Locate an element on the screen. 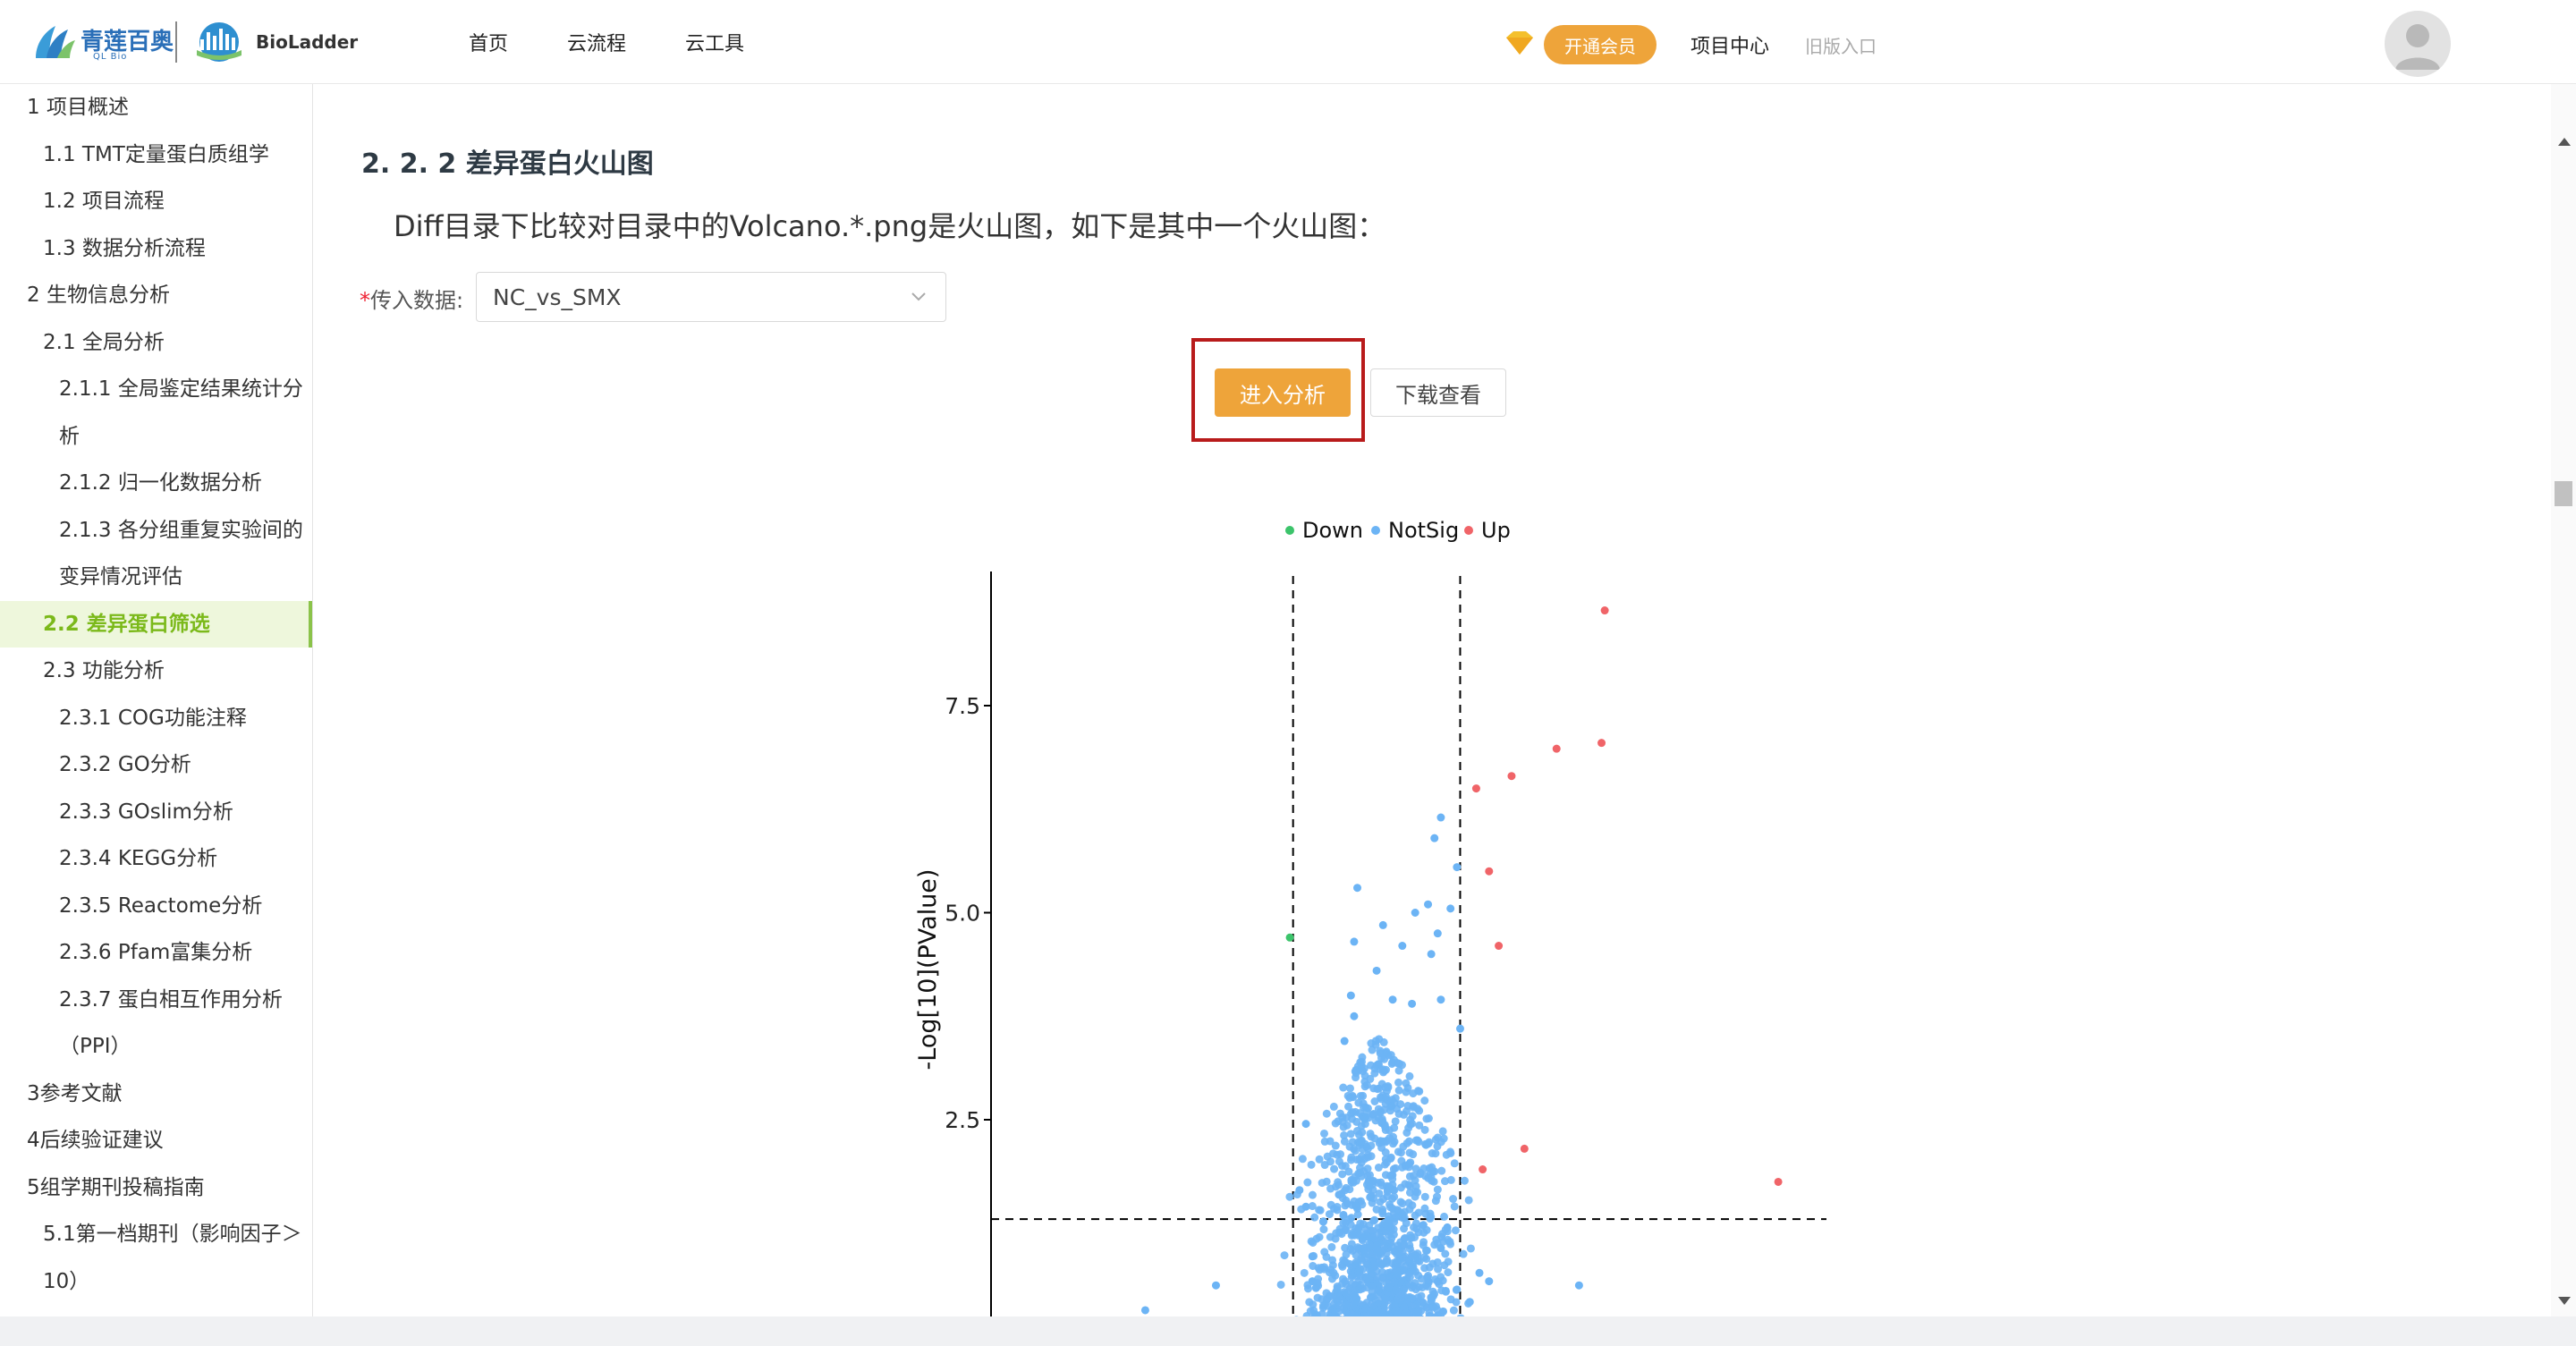 The width and height of the screenshot is (2576, 1346). toc-item: 2.1.3 各分组重复实验间的 is located at coordinates (156, 530).